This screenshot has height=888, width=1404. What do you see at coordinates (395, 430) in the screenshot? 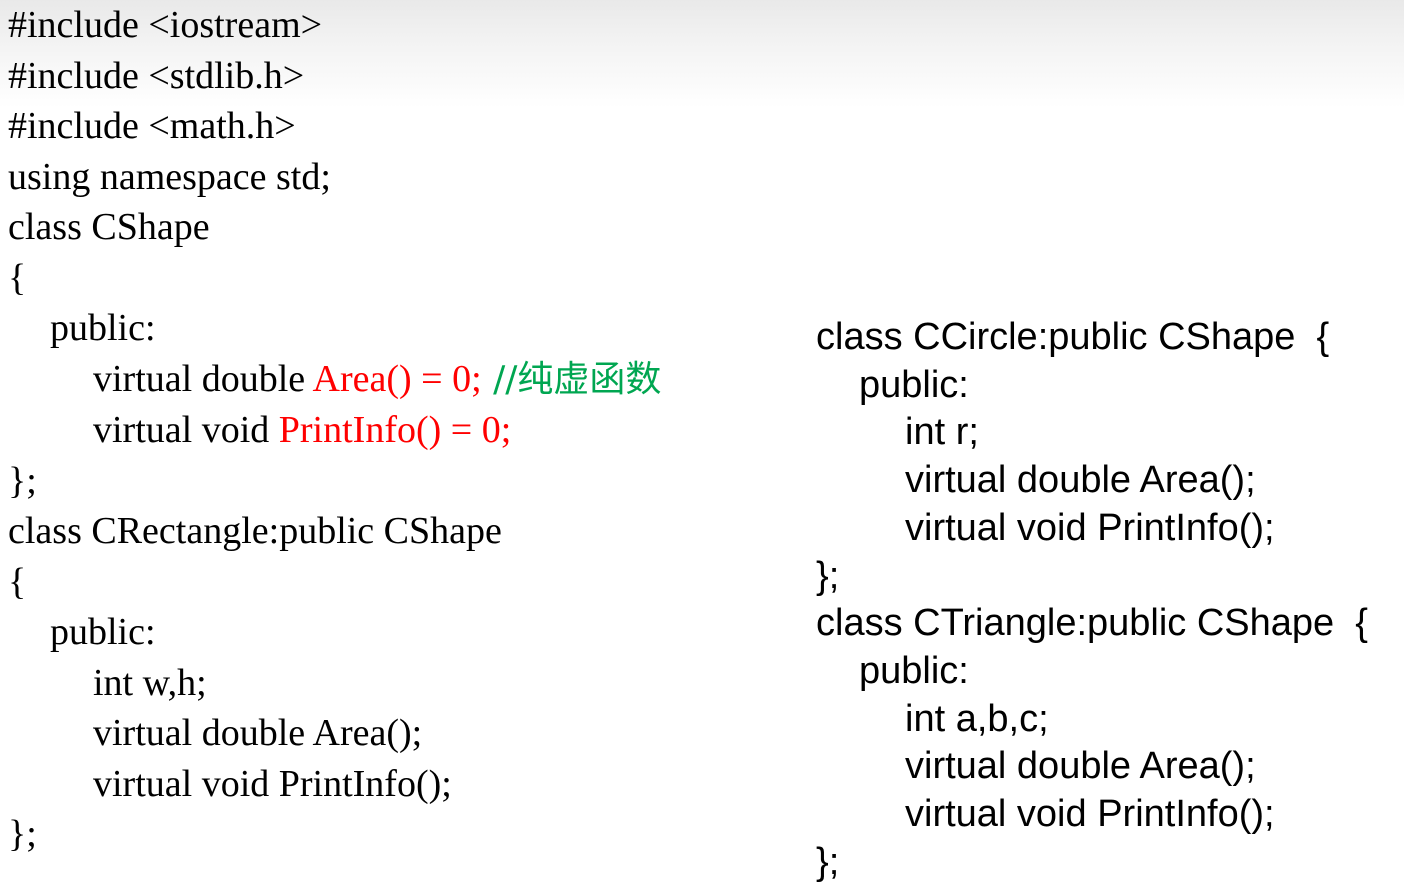
I see `printinfo-pure-virtual: PrintInfo() = 0;` at bounding box center [395, 430].